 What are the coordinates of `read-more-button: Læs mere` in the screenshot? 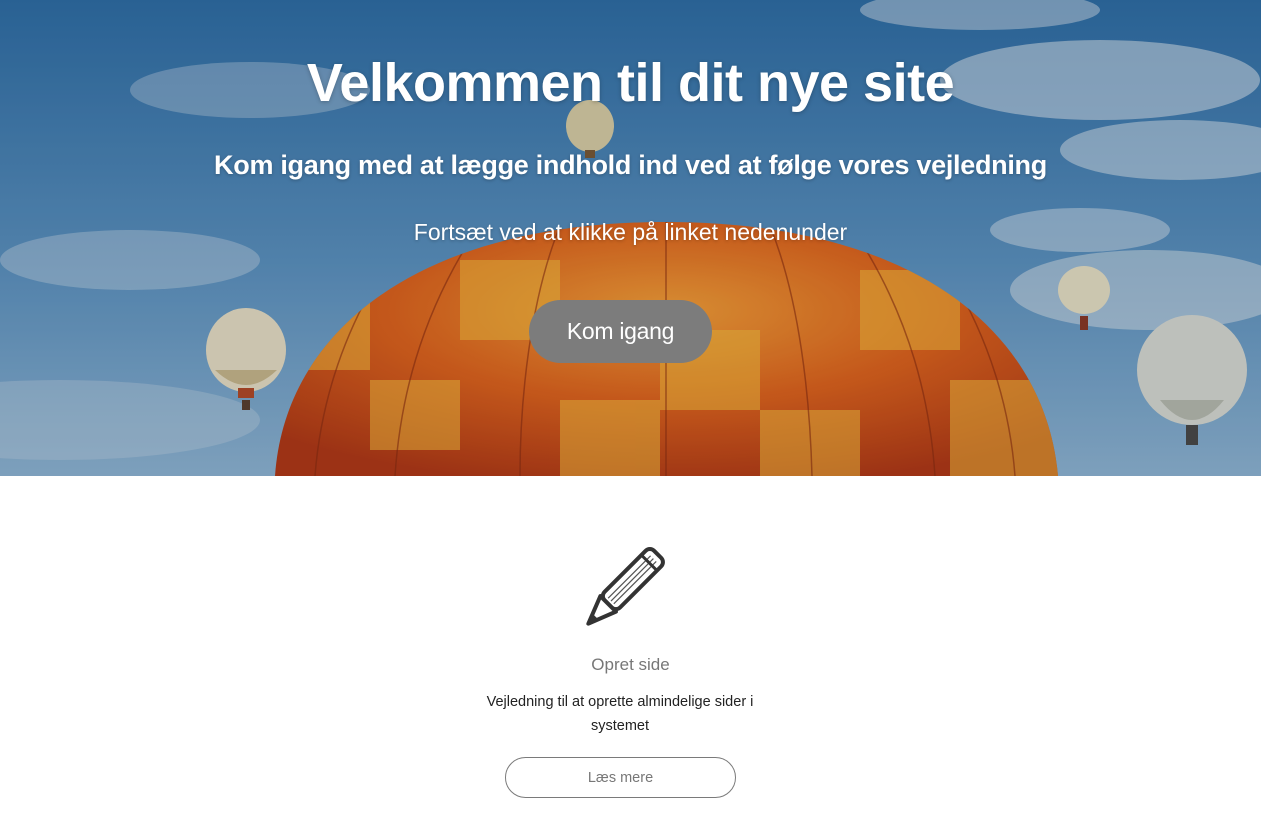 It's located at (620, 777).